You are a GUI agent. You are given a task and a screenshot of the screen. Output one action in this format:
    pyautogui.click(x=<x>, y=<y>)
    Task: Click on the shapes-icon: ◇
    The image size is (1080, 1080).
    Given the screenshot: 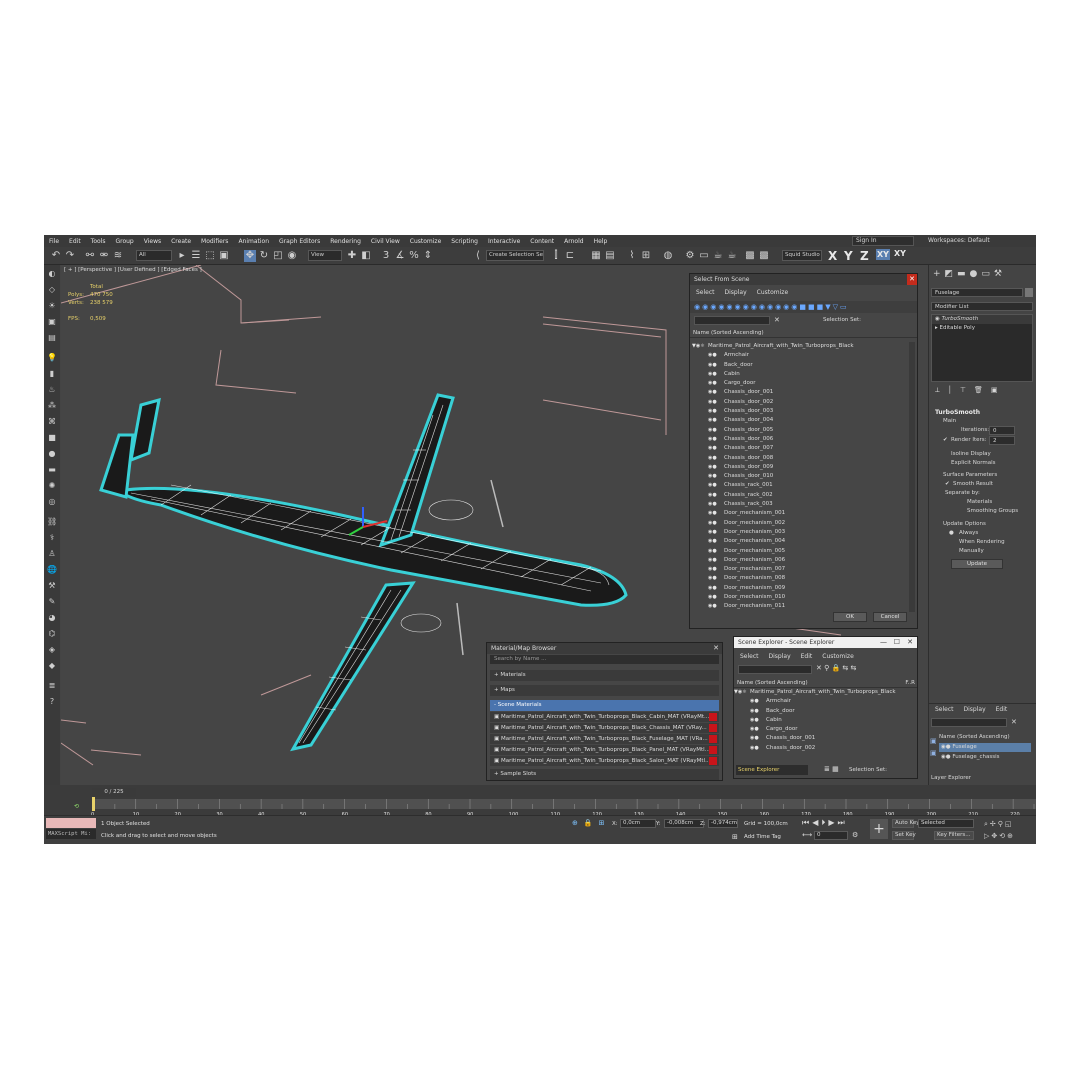 What is the action you would take?
    pyautogui.click(x=52, y=290)
    